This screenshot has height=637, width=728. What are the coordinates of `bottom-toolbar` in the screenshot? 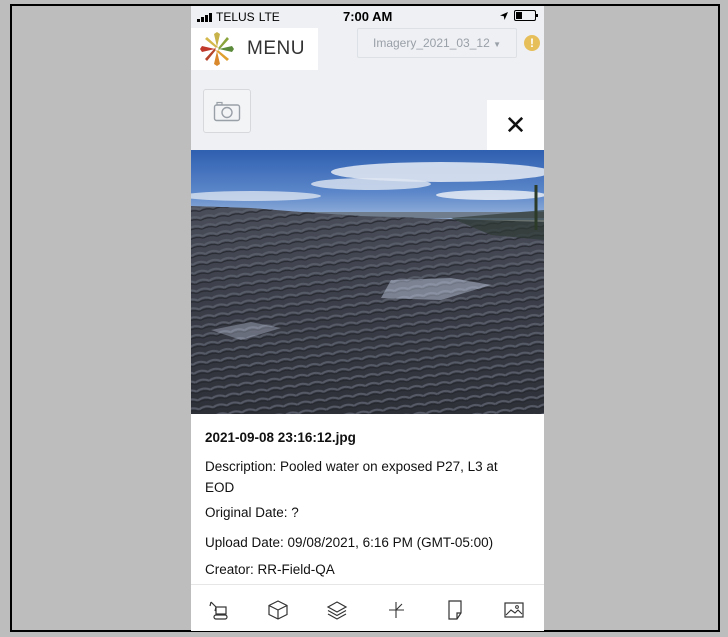 It's located at (367, 607).